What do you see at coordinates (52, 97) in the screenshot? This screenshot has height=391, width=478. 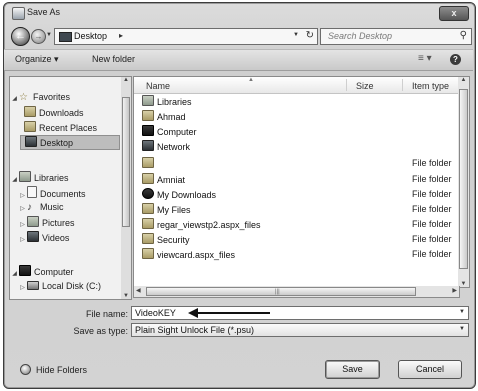 I see `nav-label-favorites: Favorites` at bounding box center [52, 97].